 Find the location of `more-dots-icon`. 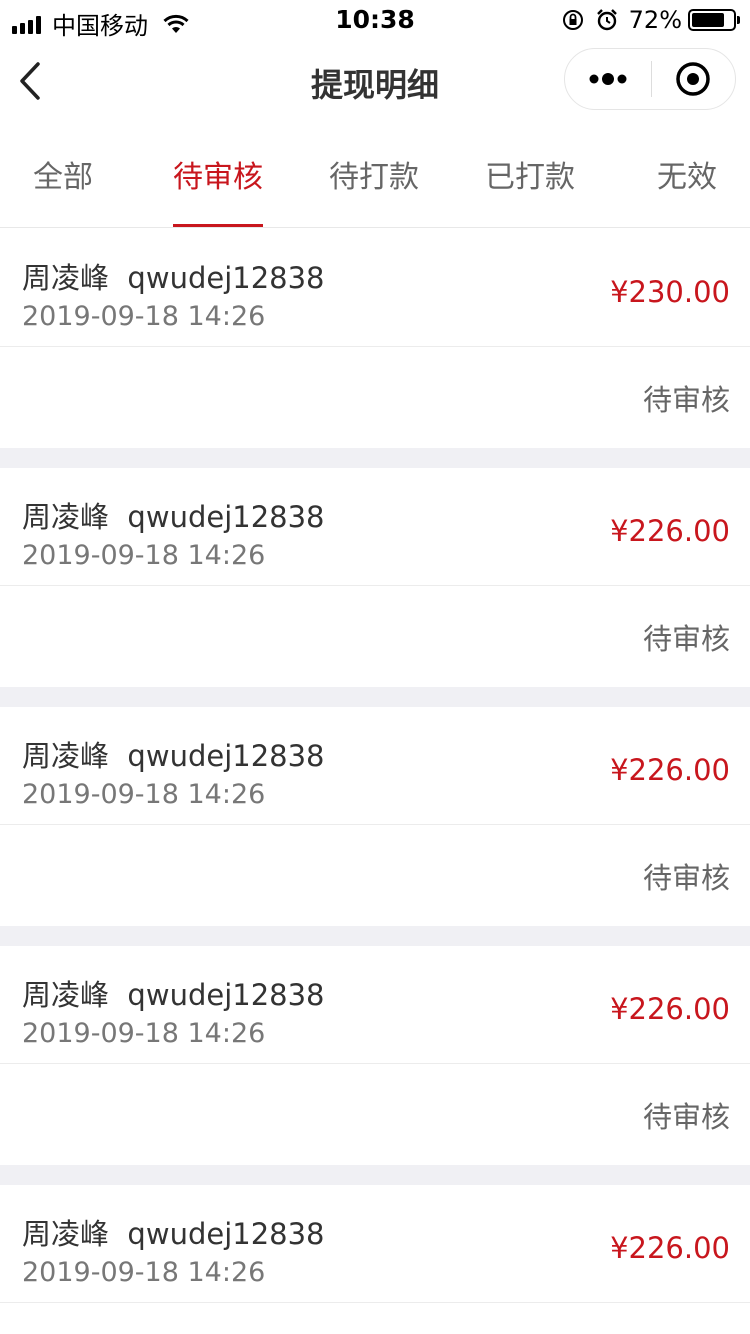

more-dots-icon is located at coordinates (608, 79).